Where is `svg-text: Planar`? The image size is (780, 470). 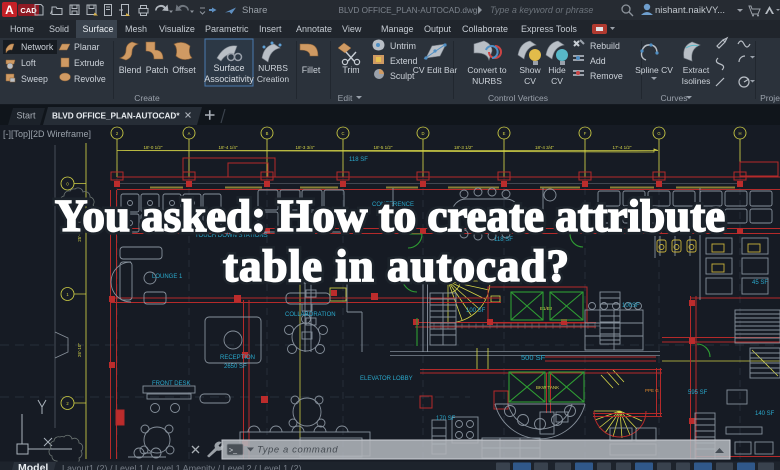 svg-text: Planar is located at coordinates (86, 47).